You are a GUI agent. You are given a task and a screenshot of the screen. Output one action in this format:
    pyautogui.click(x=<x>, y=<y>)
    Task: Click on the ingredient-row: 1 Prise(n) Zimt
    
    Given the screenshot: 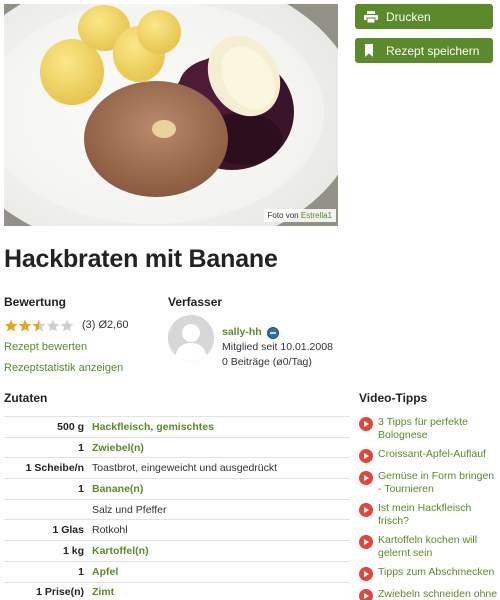 What is the action you would take?
    pyautogui.click(x=177, y=591)
    